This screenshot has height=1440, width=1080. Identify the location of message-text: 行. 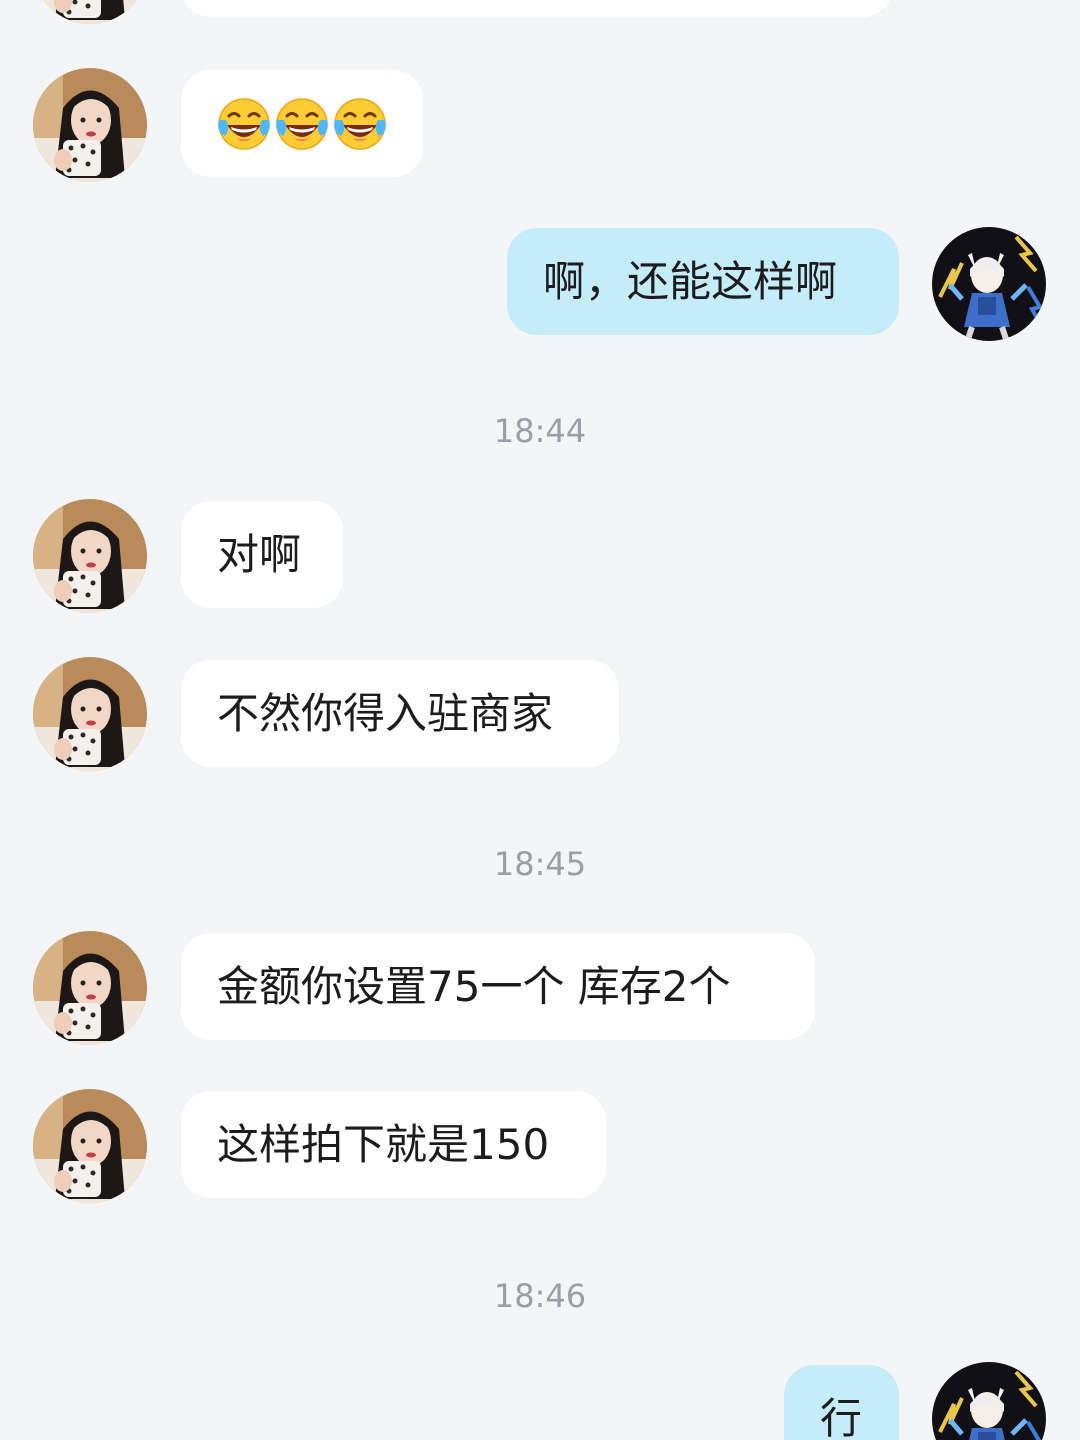
(841, 1417).